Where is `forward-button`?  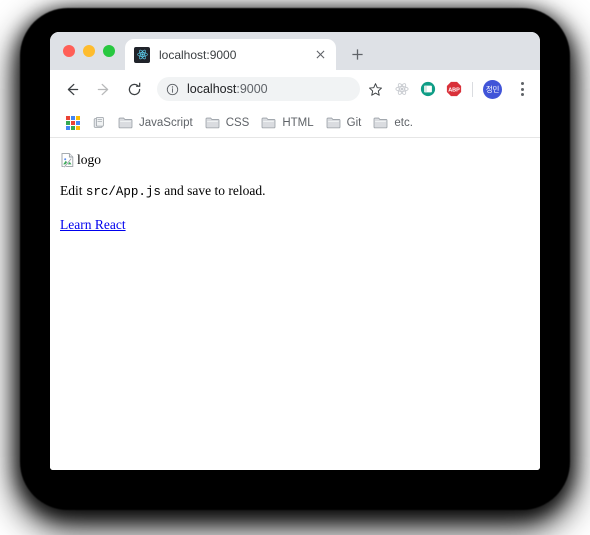 forward-button is located at coordinates (103, 89).